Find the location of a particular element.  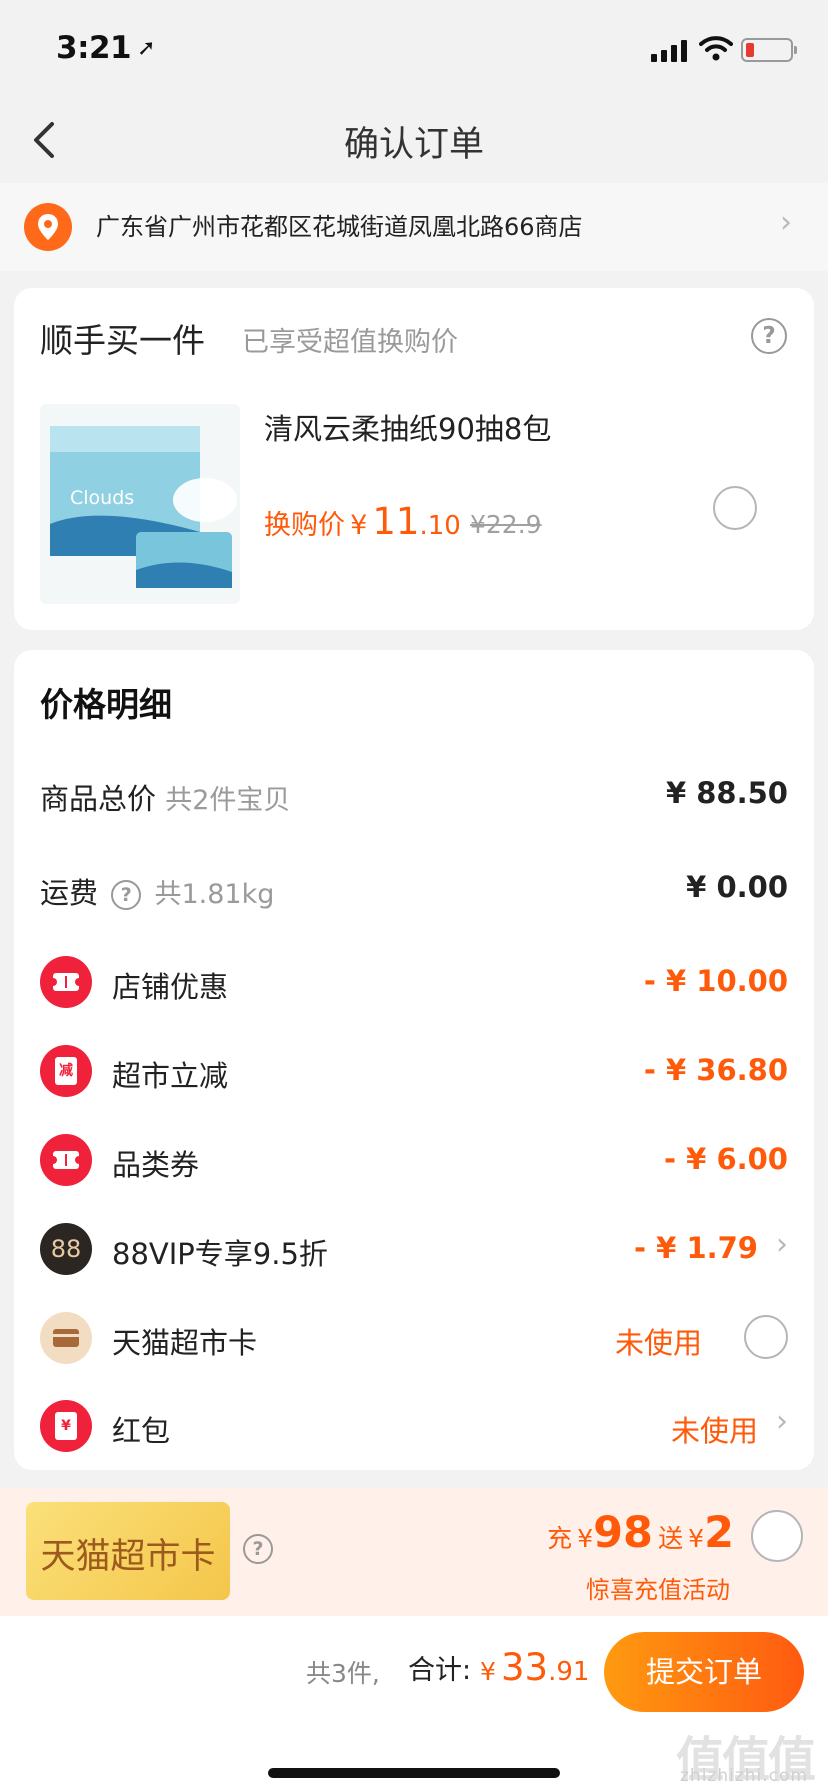

address-text: 广东省广州市花都区花城街道凤凰北路66商店 is located at coordinates (339, 227).